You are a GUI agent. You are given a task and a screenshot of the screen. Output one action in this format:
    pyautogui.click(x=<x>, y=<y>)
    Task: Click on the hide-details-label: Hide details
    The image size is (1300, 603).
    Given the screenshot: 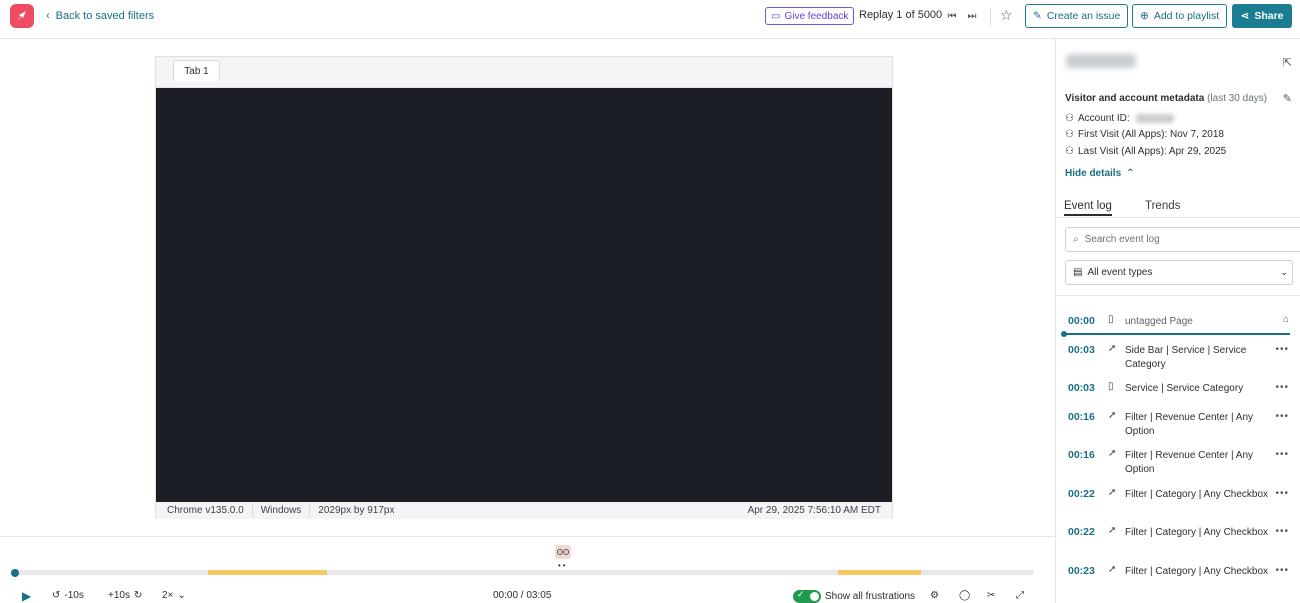 What is the action you would take?
    pyautogui.click(x=1093, y=173)
    